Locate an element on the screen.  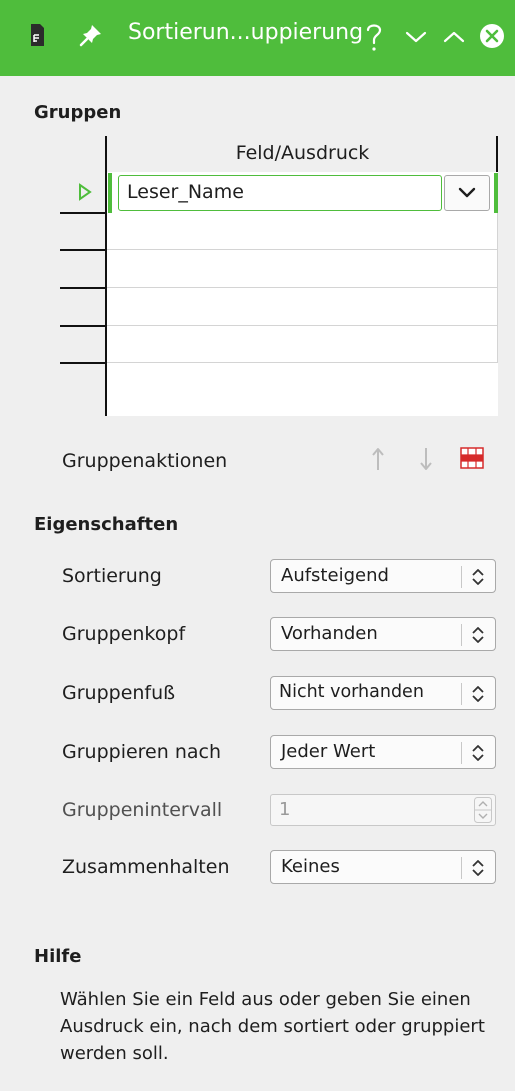
help-heading: Hilfe is located at coordinates (58, 956).